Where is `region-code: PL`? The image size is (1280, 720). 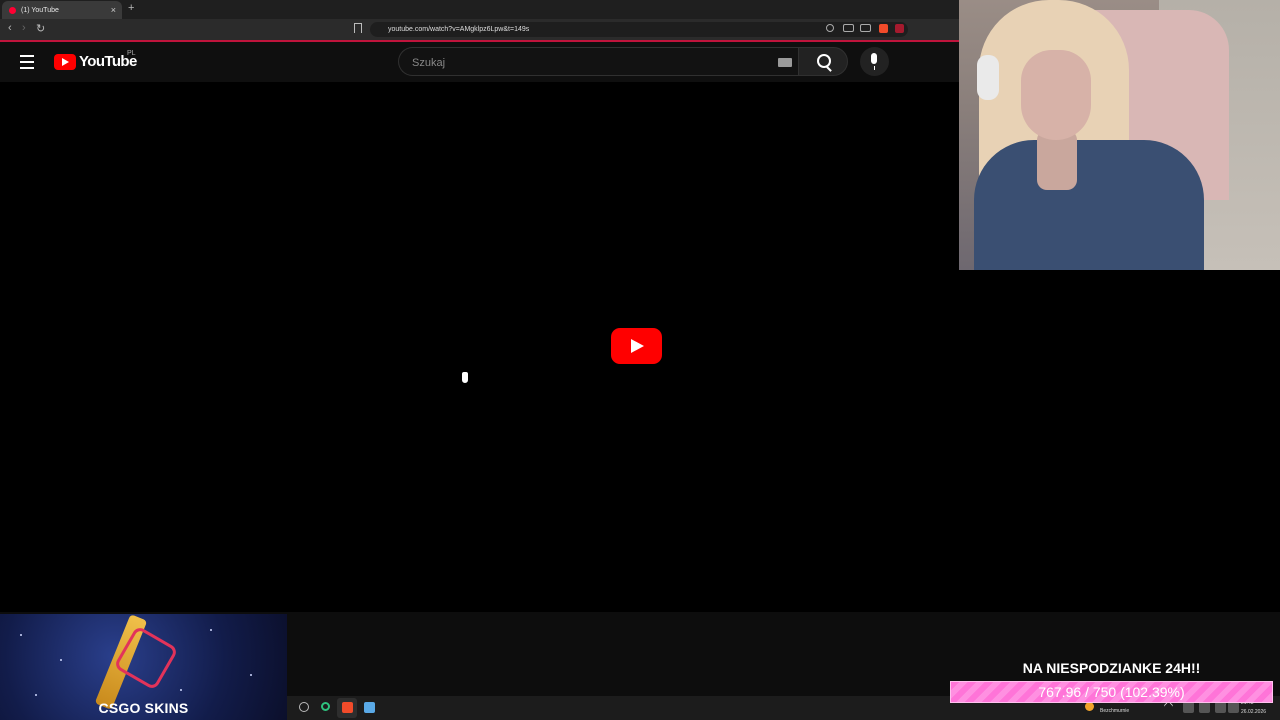 region-code: PL is located at coordinates (131, 53).